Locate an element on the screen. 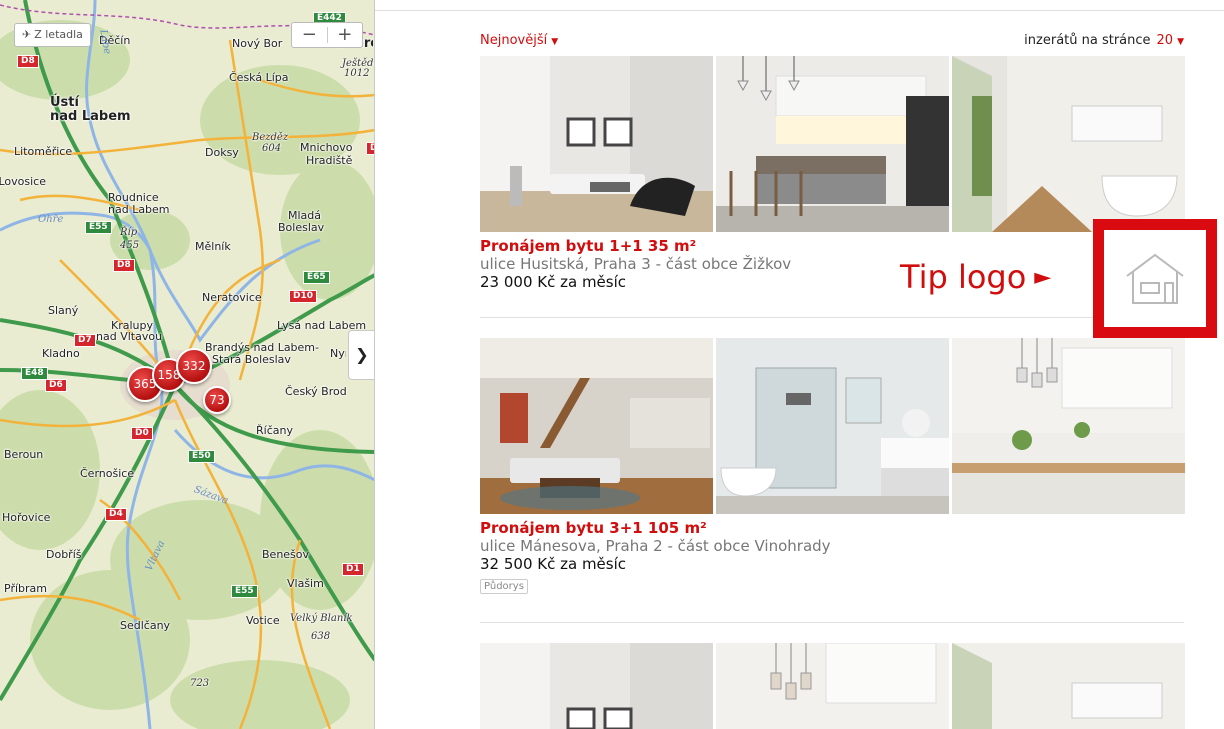 The height and width of the screenshot is (729, 1224). sort-label: Nejnovější is located at coordinates (514, 40).